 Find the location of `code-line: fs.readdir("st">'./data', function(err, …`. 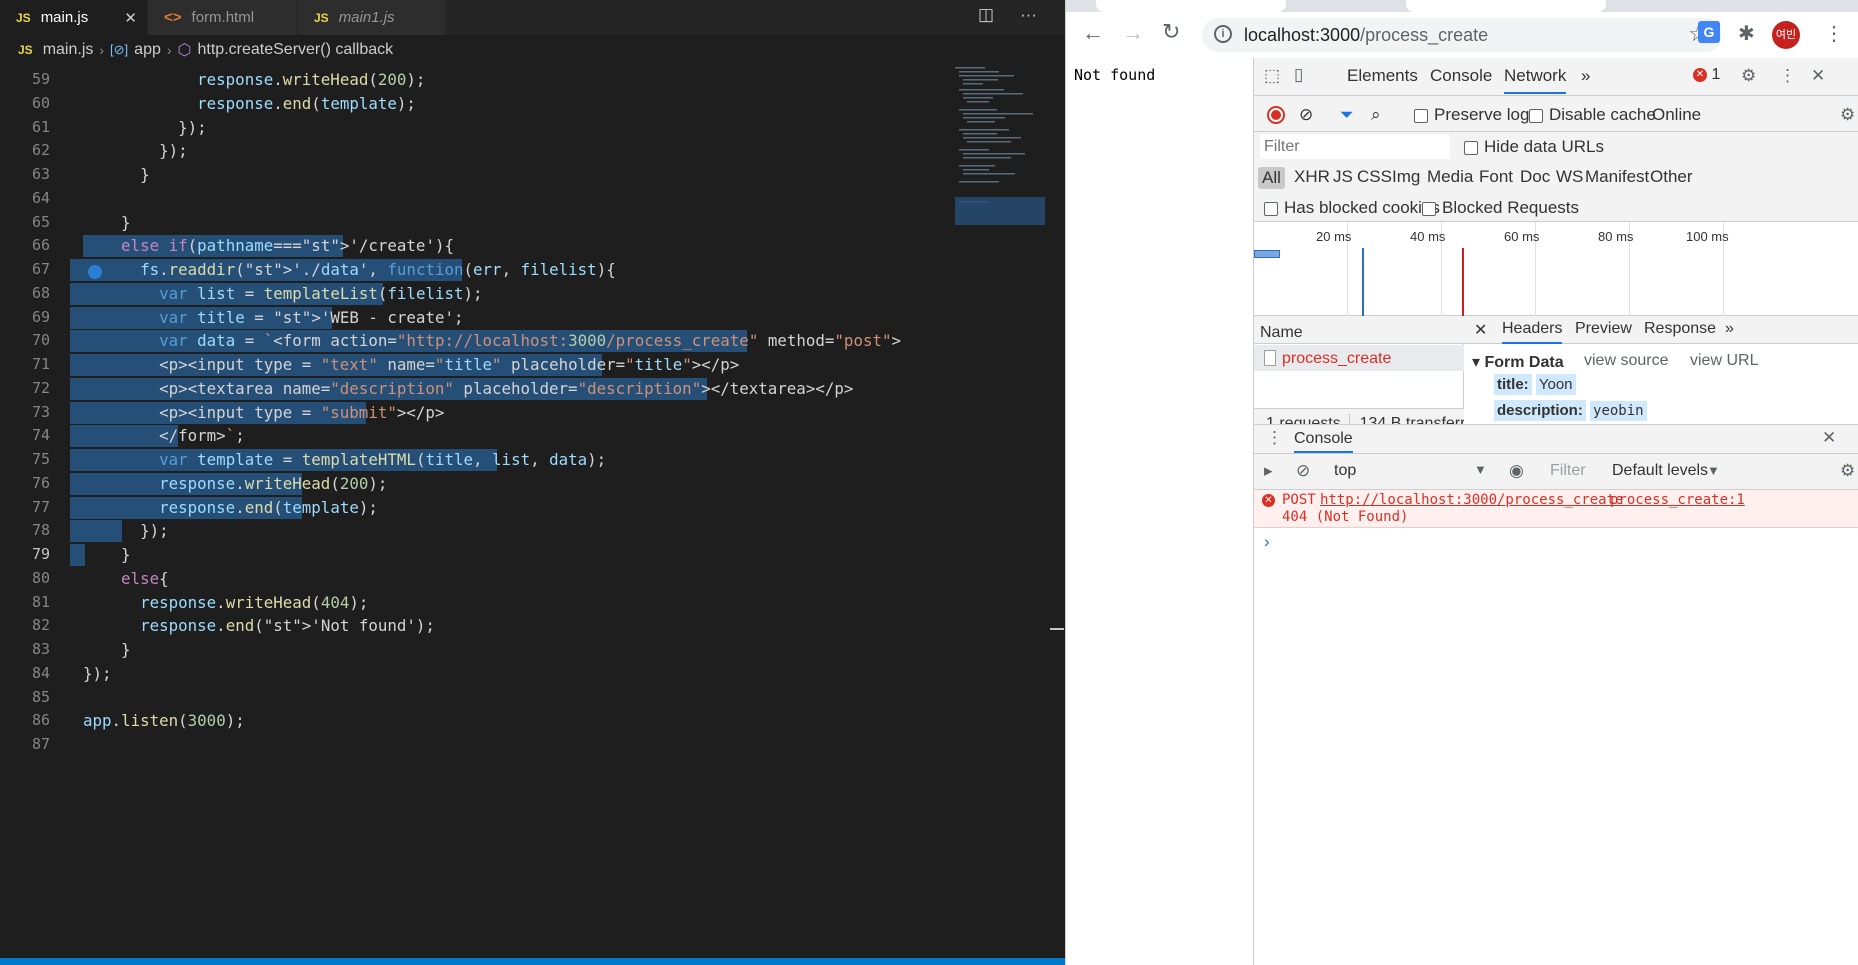

code-line: fs.readdir("st">'./data', function(err, … is located at coordinates (526, 270).